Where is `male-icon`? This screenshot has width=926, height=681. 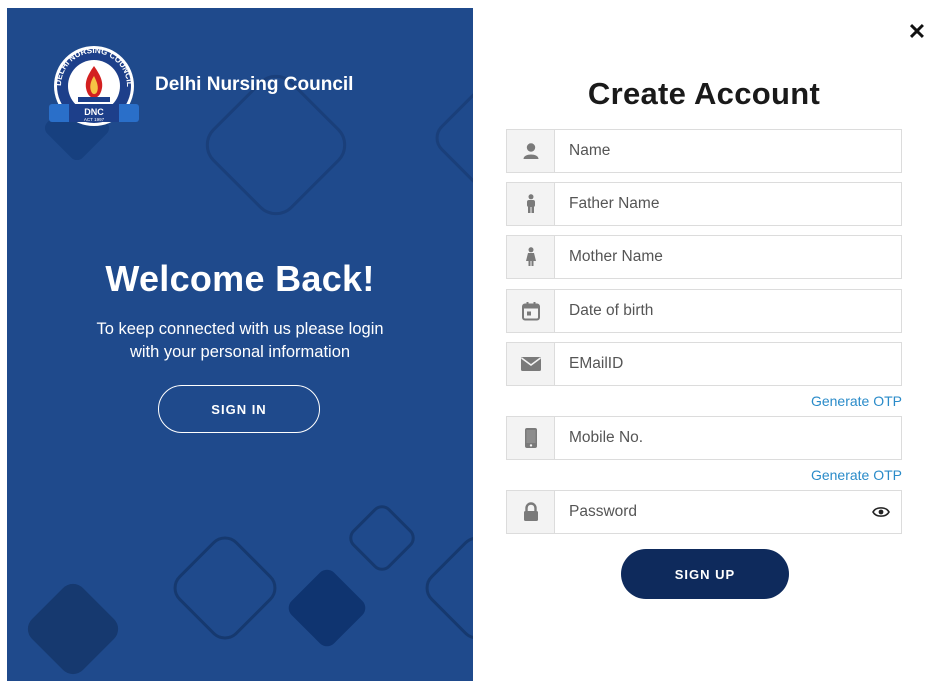
male-icon is located at coordinates (531, 204).